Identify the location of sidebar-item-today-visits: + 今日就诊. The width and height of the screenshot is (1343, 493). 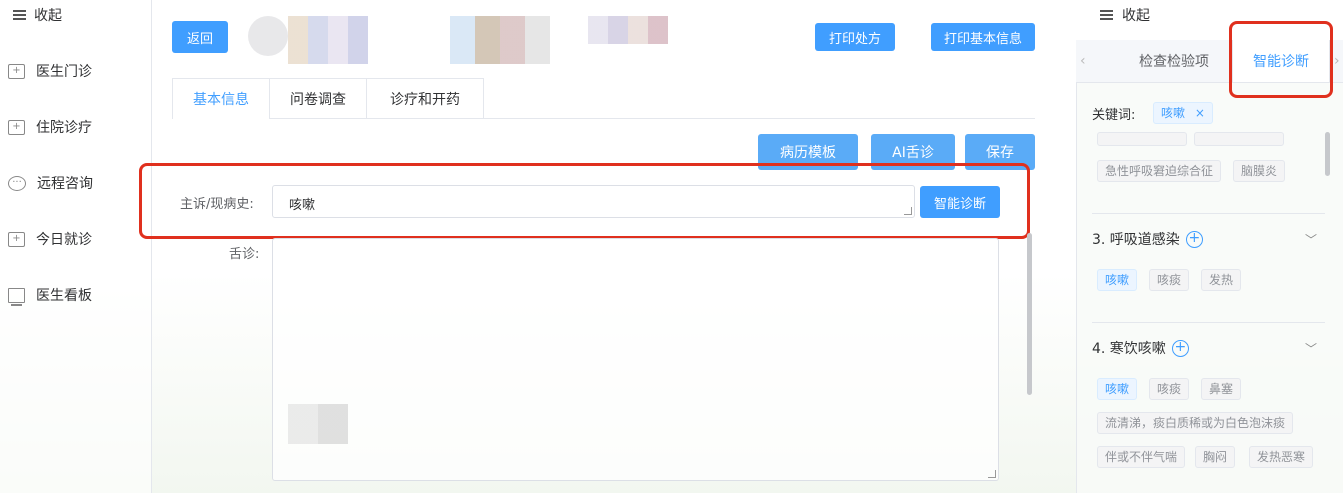
(50, 239).